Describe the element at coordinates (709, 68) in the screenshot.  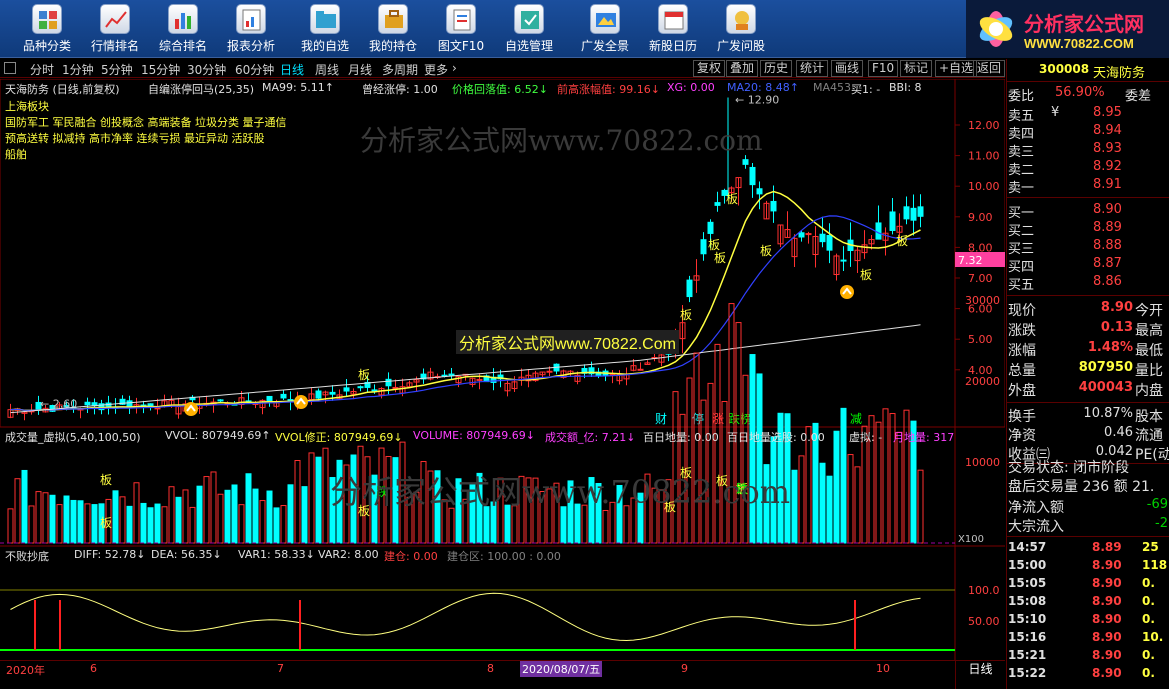
I see `chart-tool-button-0: 复权` at that location.